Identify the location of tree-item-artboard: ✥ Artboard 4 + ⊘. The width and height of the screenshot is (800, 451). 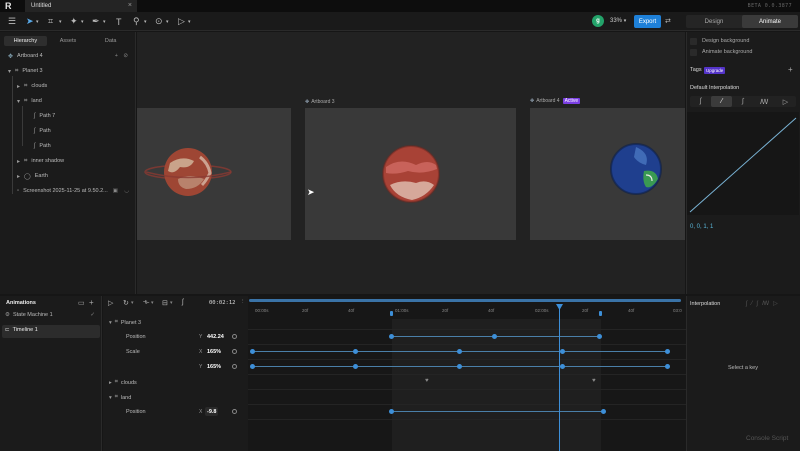
(70, 56).